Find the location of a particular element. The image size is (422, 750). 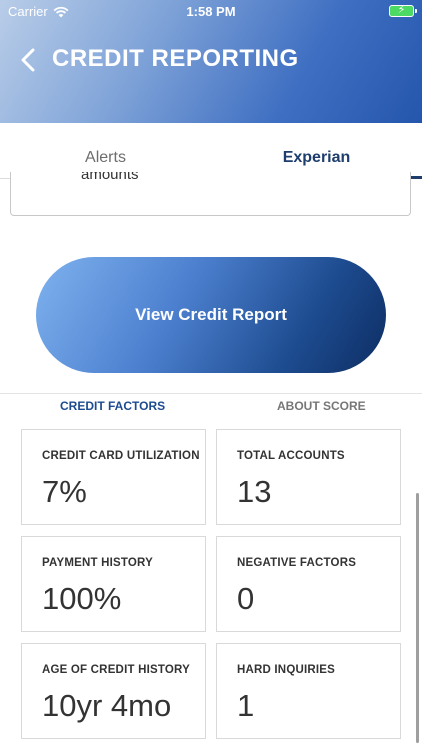

scrolled-card-text: amounts is located at coordinates (110, 177).